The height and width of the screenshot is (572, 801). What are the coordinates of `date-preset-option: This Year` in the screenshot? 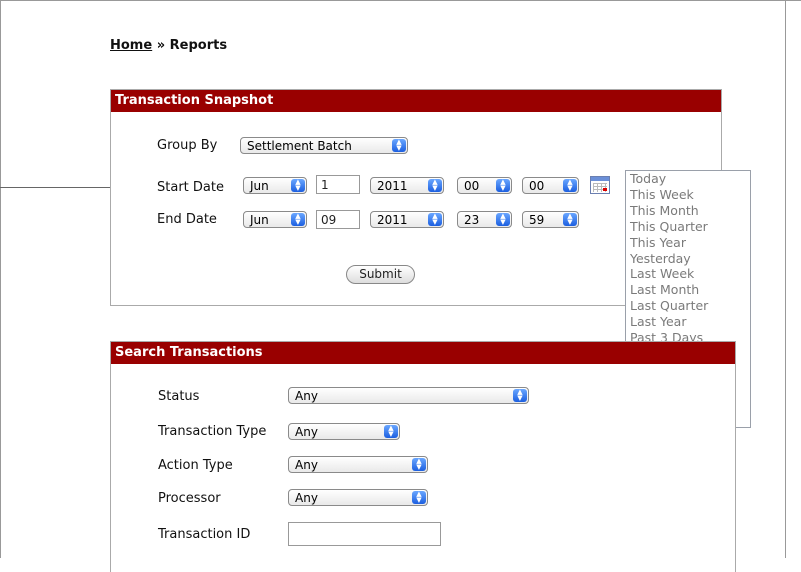 It's located at (688, 243).